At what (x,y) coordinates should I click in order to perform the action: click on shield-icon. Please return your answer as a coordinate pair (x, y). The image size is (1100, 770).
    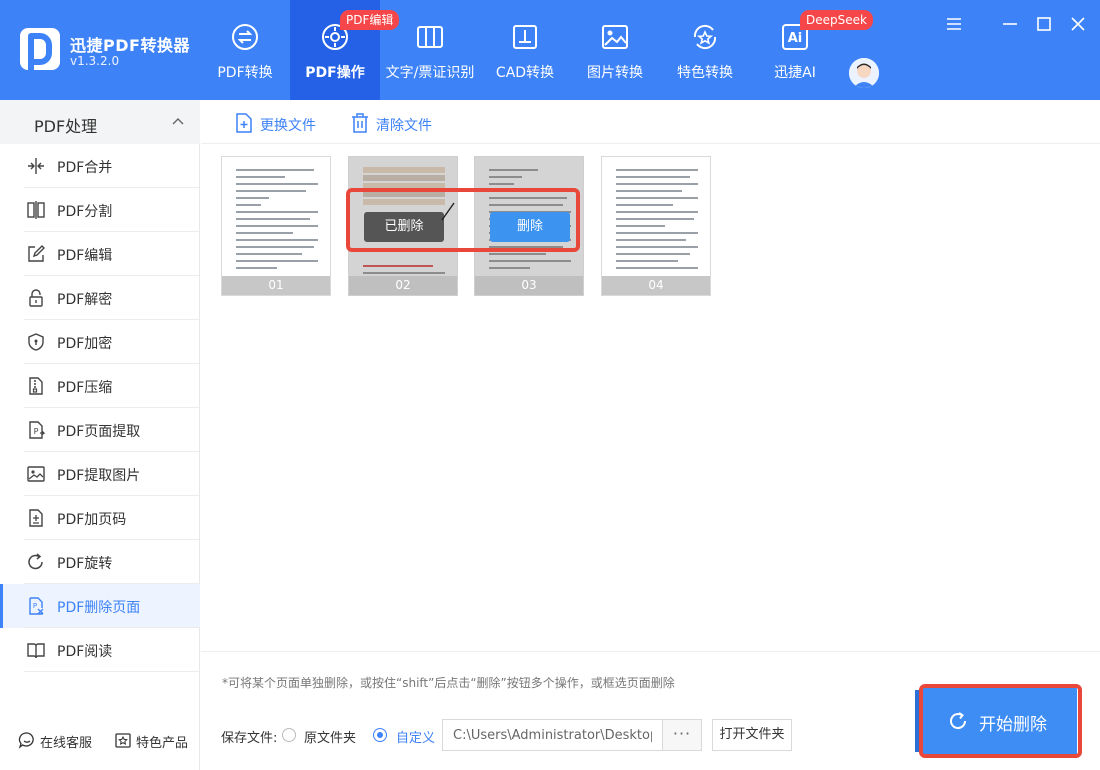
    Looking at the image, I should click on (36, 342).